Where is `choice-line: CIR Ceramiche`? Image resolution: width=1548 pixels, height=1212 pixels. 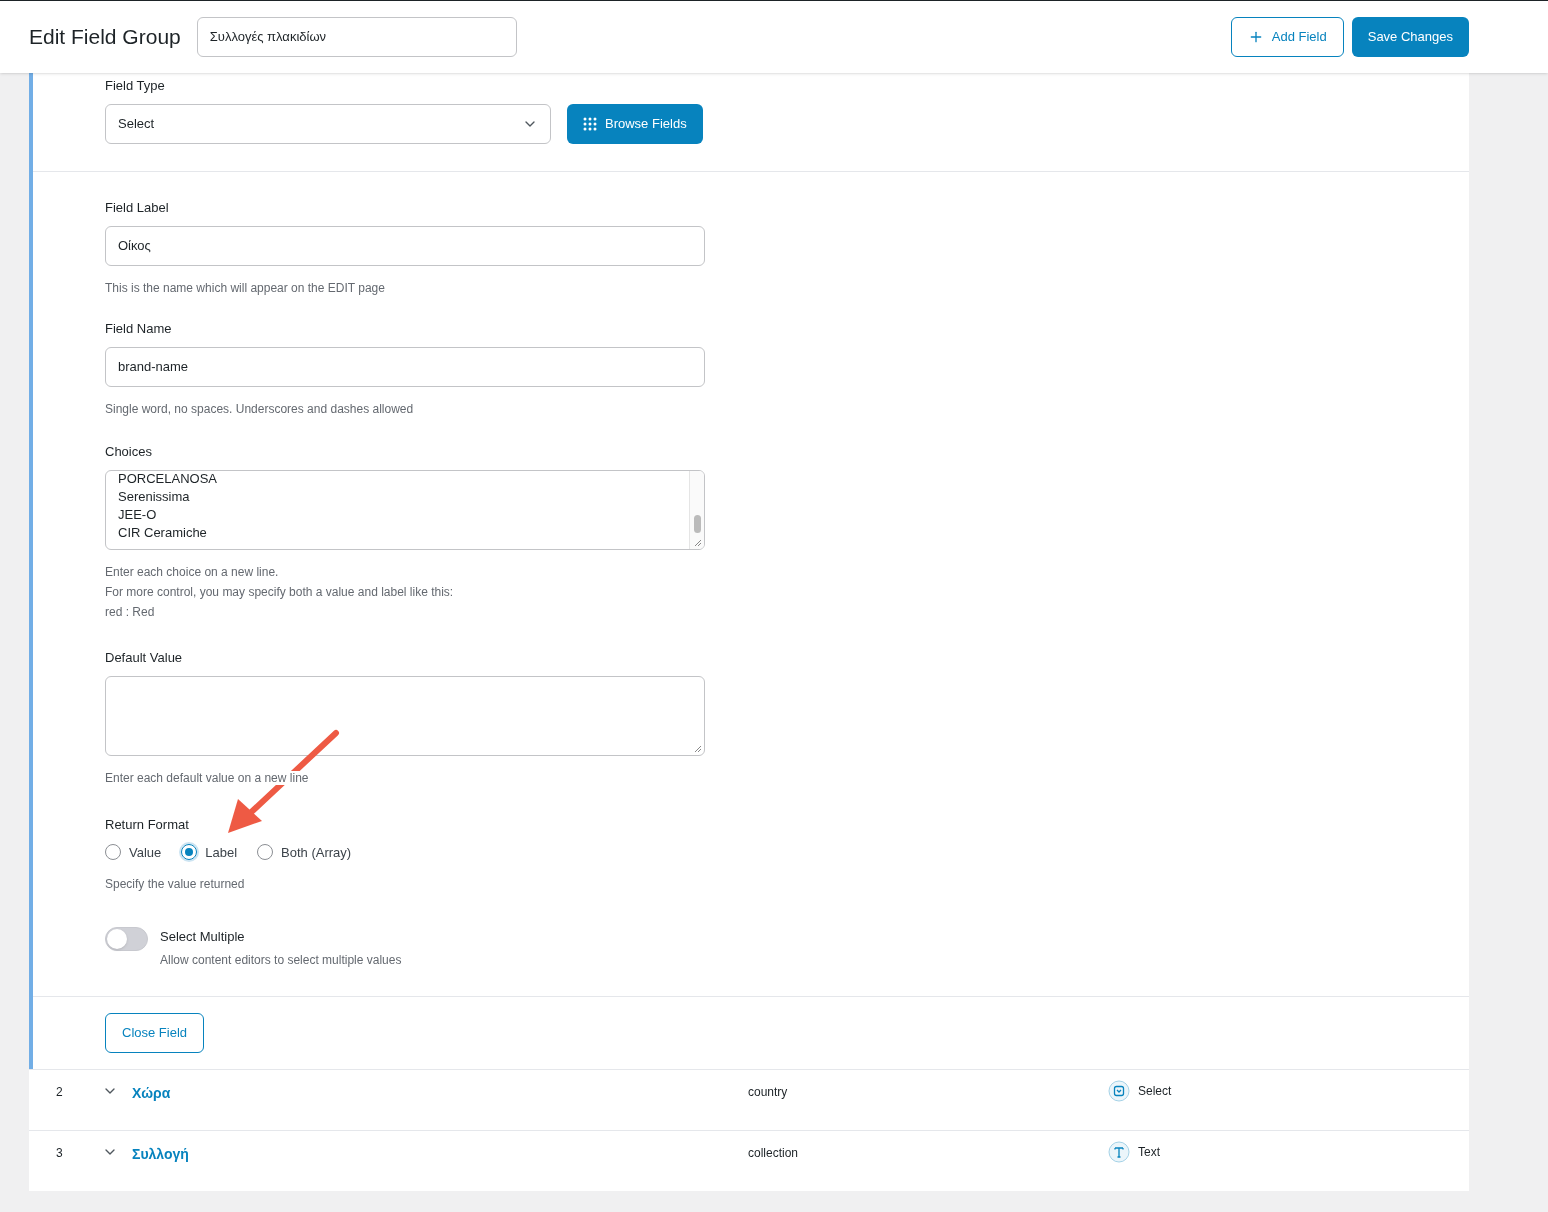
choice-line: CIR Ceramiche is located at coordinates (163, 532).